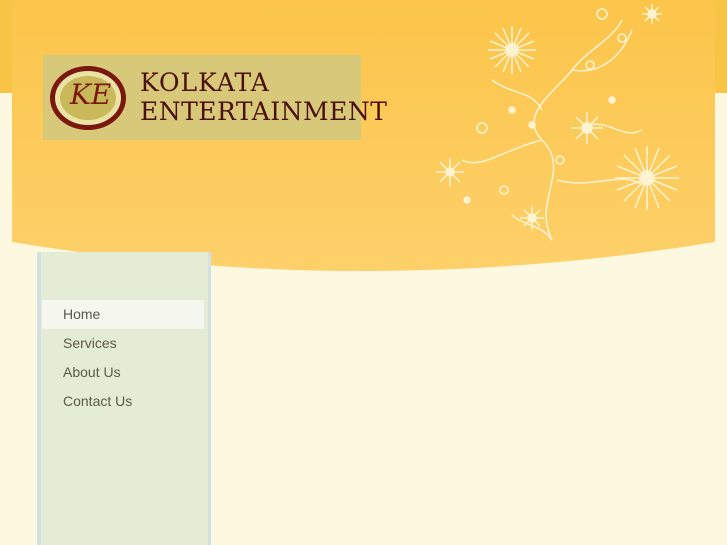  I want to click on logo-title-line1: KOLKATA, so click(205, 82).